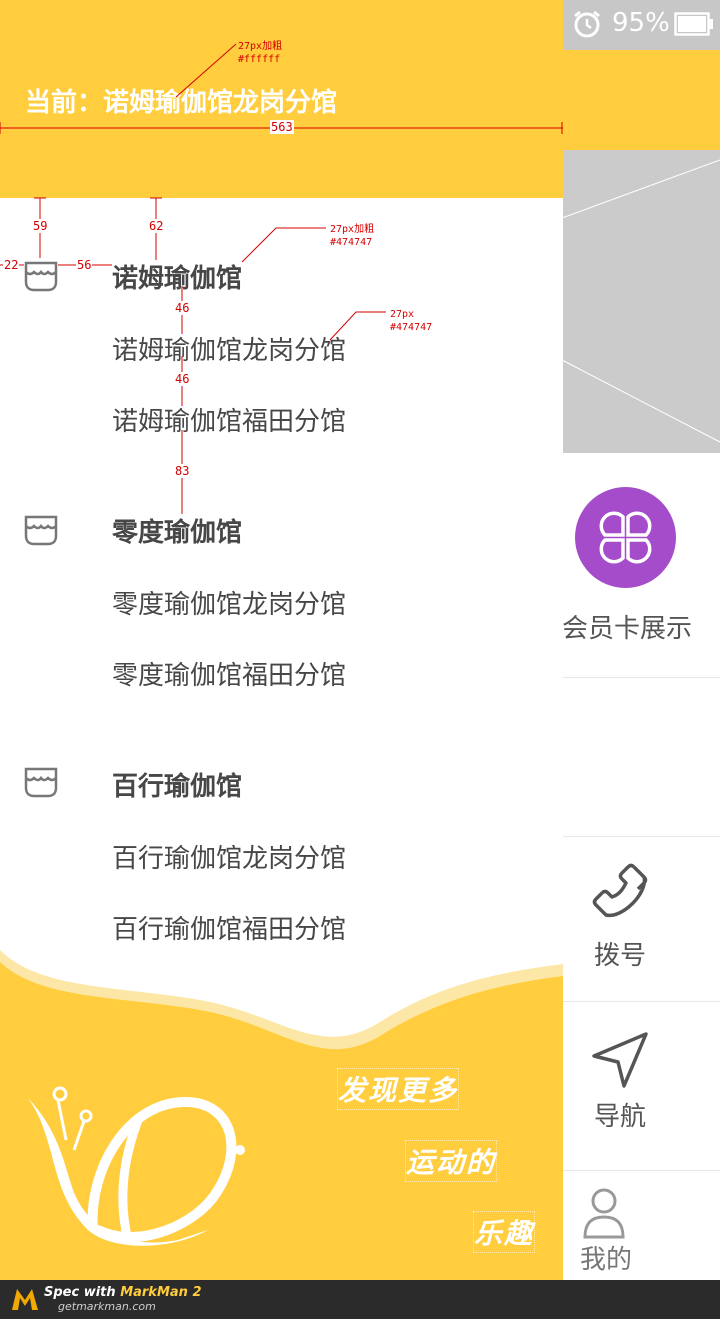 The height and width of the screenshot is (1319, 720). Describe the element at coordinates (360, 1299) in the screenshot. I see `markman-watermark-bar: Spec with MarkMan 2 getmarkman.com` at that location.